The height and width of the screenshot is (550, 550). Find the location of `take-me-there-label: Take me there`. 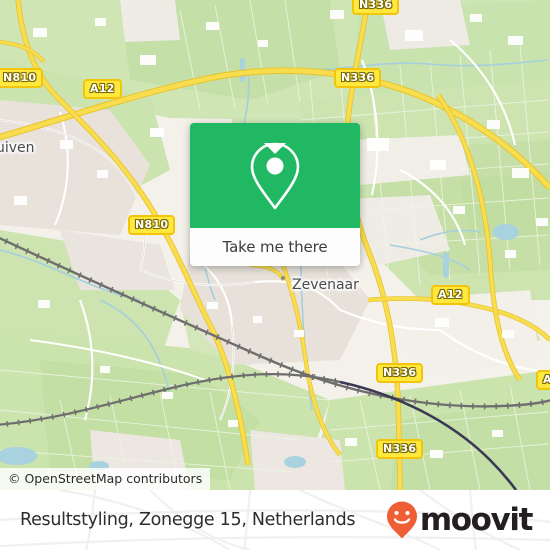

take-me-there-label: Take me there is located at coordinates (275, 247).